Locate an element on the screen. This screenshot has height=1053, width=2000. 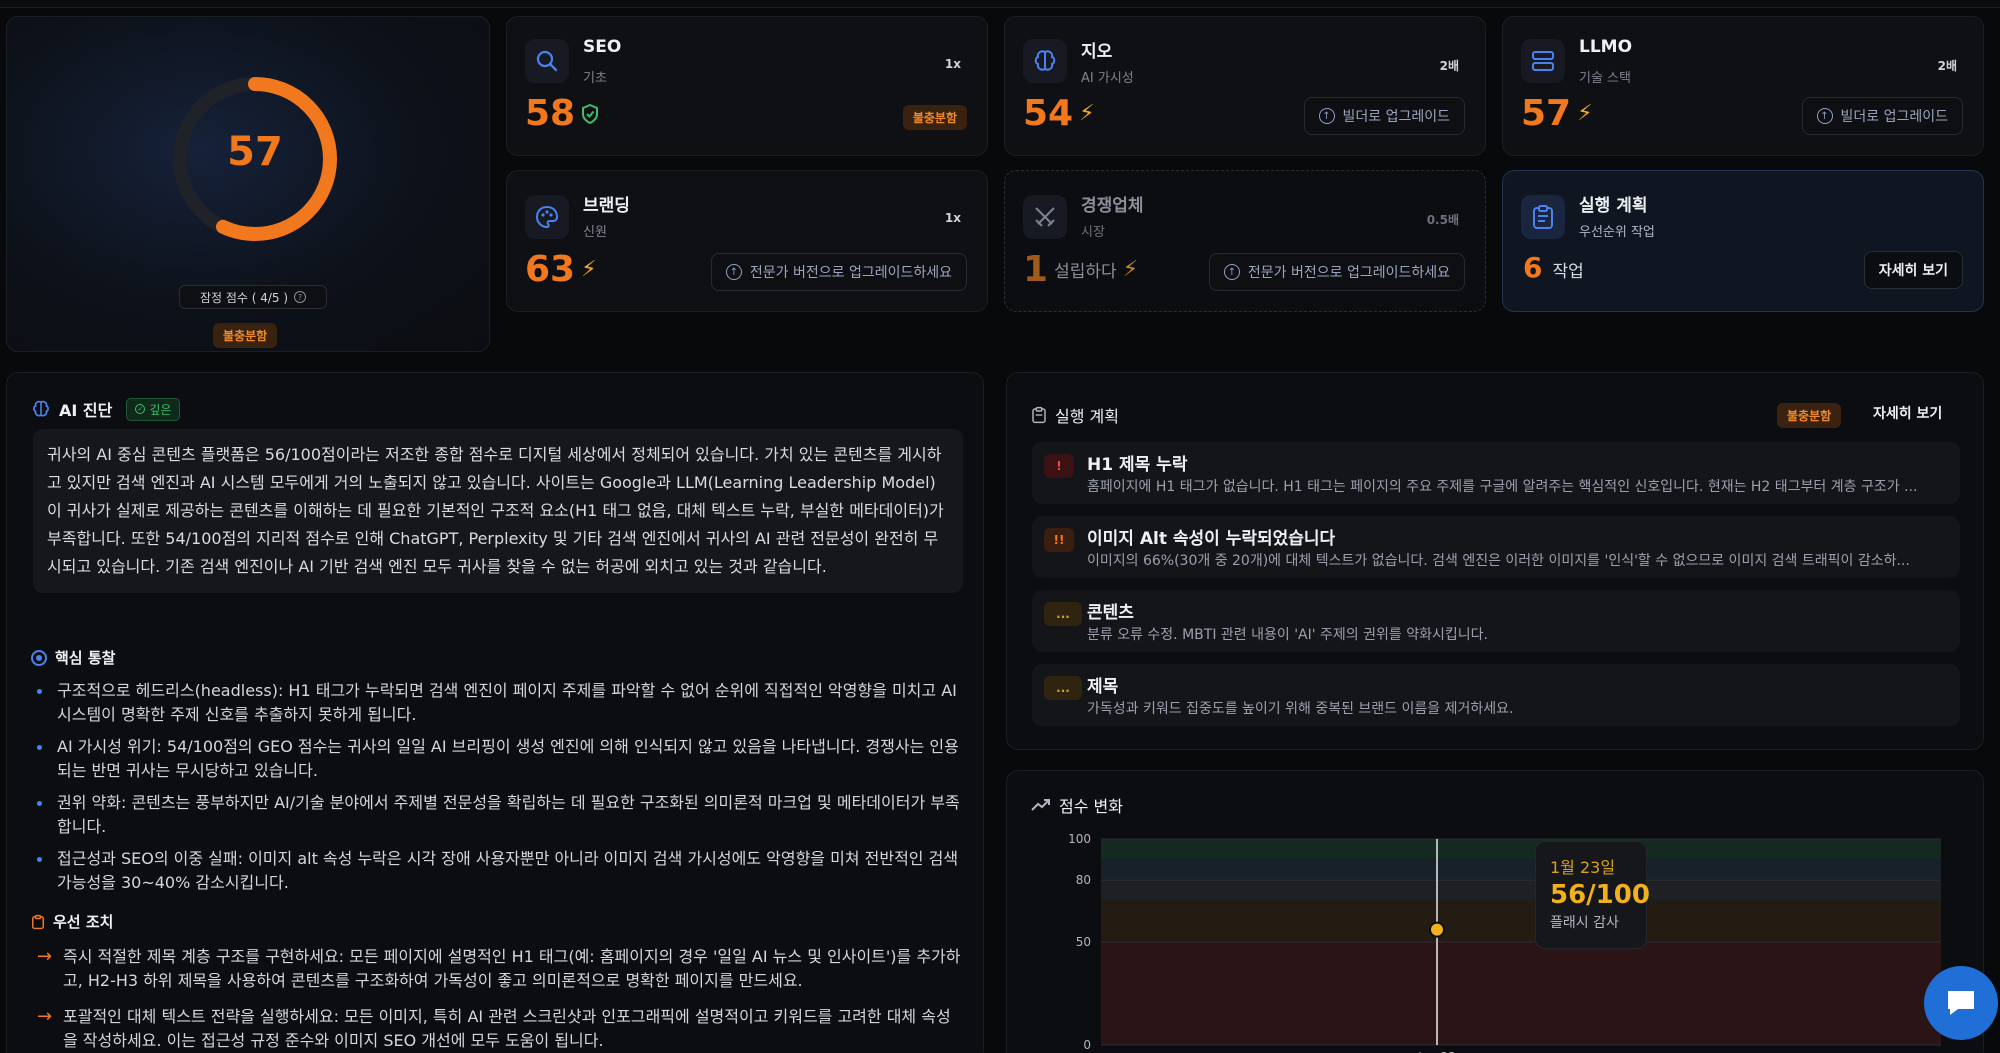
chart-header: 점수 변화 is located at coordinates (1077, 805).